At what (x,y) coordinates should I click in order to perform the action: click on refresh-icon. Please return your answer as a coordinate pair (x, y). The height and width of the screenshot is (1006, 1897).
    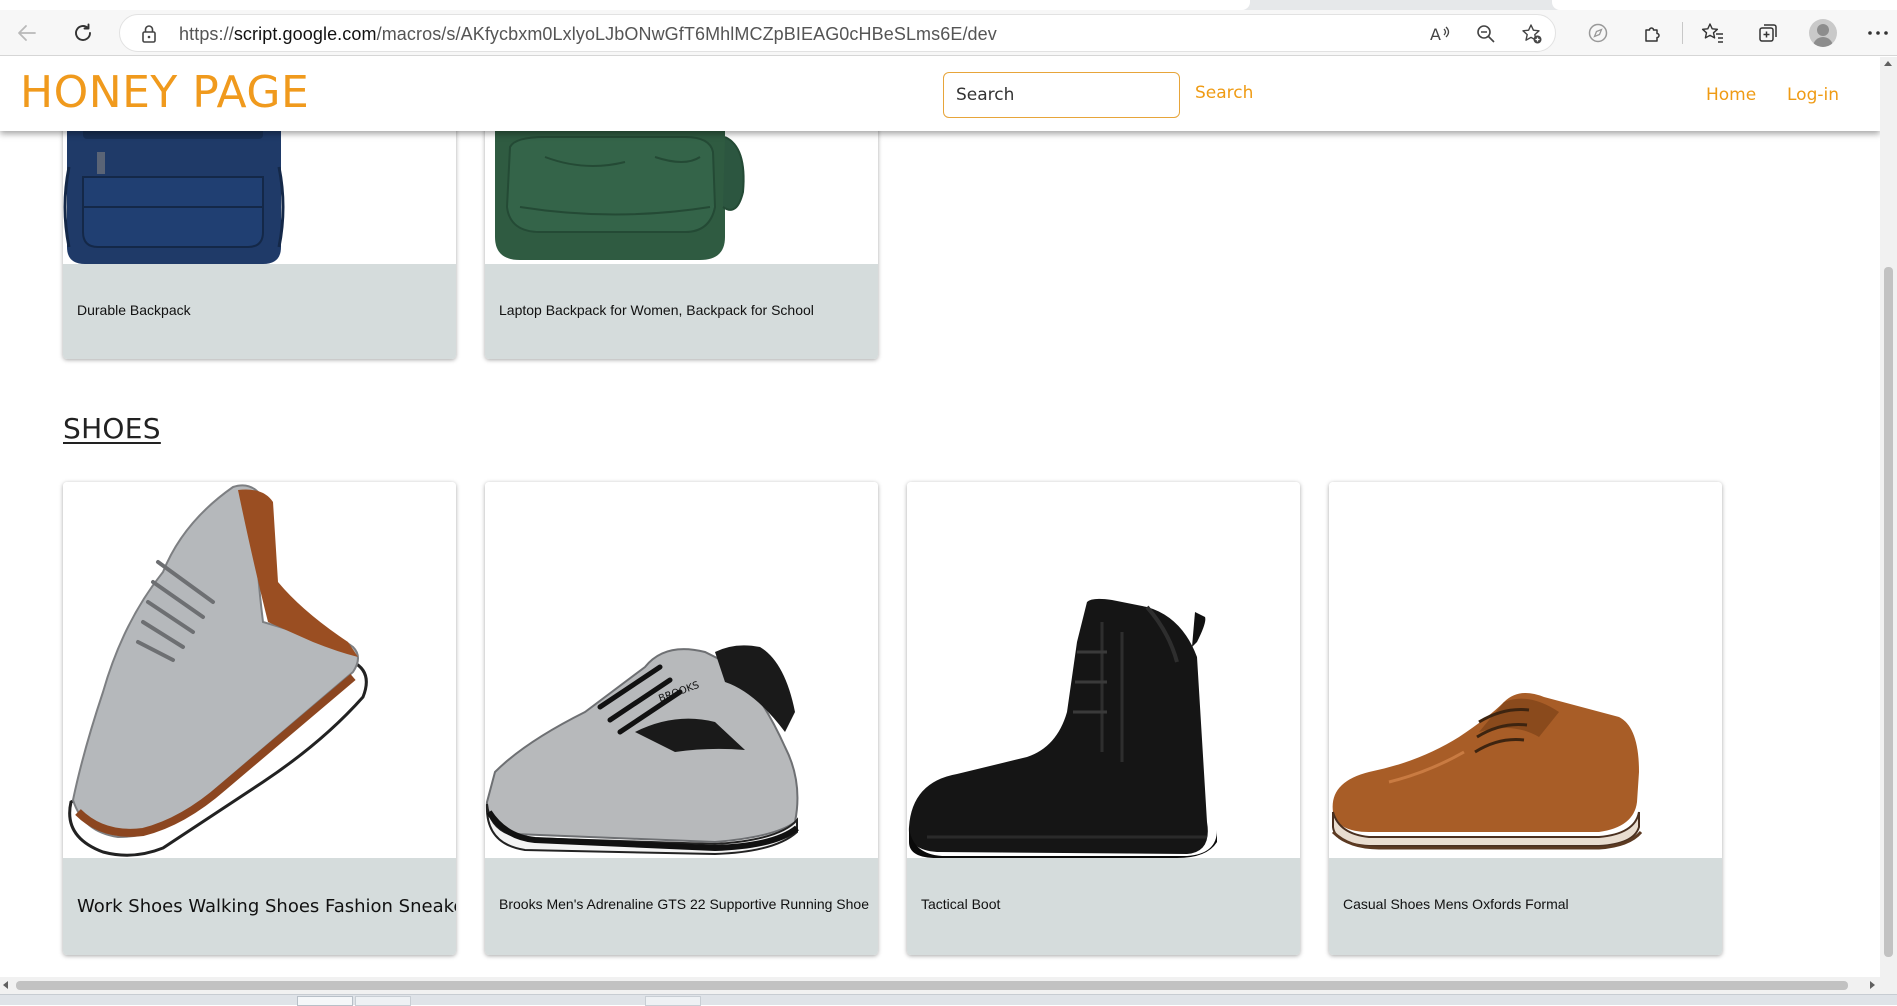
    Looking at the image, I should click on (83, 33).